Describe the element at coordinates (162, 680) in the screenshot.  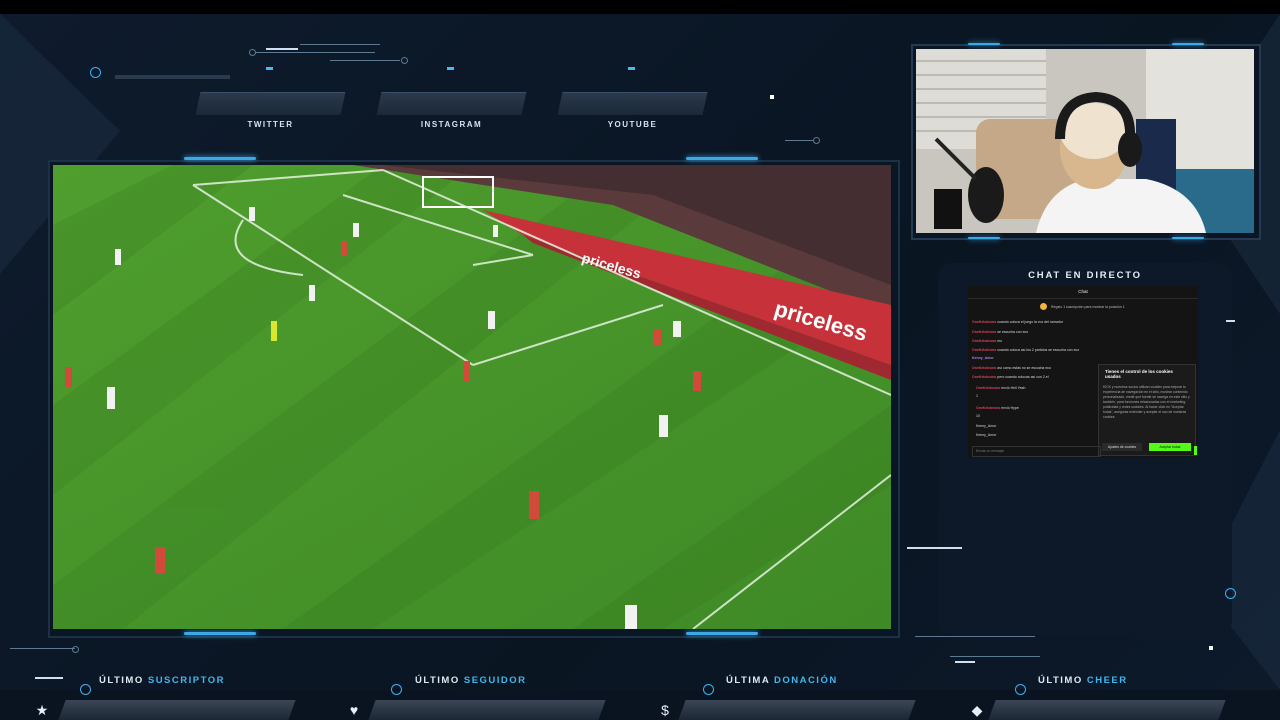
I see `last-subscriber-label: ÚLTIMO SUSCRIPTOR` at that location.